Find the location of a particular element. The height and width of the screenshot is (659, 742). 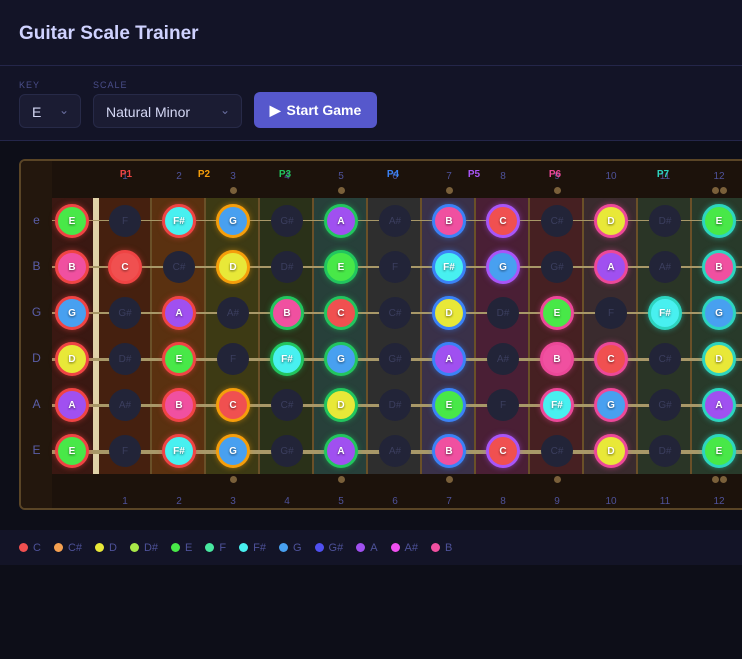

position-label: P4 is located at coordinates (393, 174).